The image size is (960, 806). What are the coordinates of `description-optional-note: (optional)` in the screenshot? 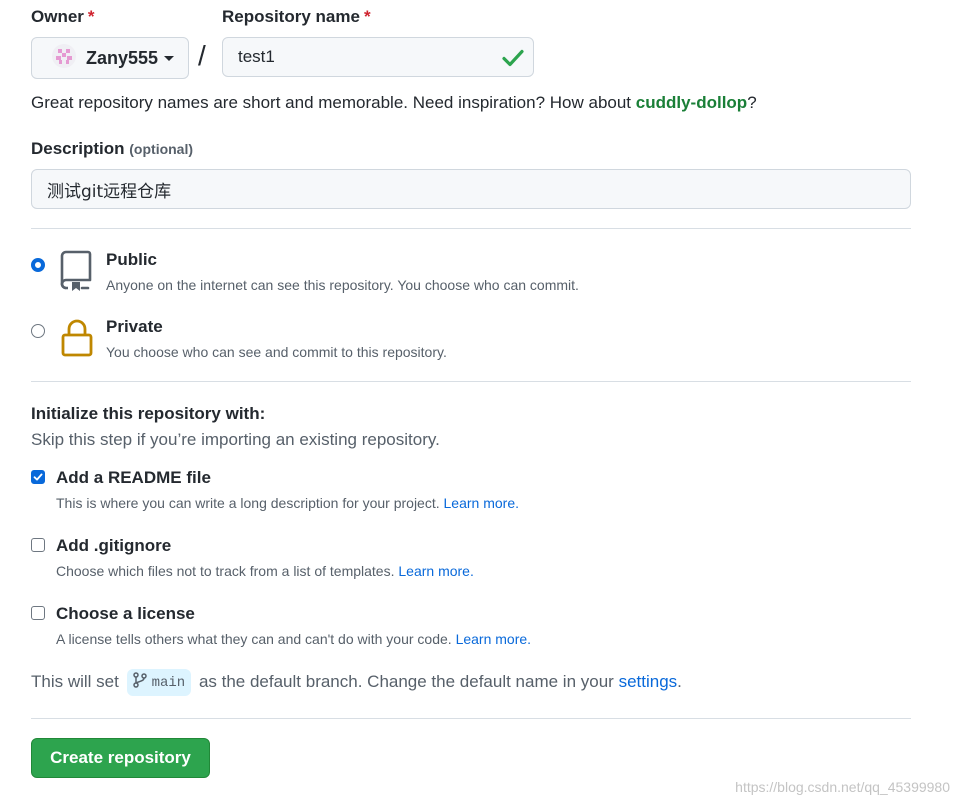 It's located at (161, 149).